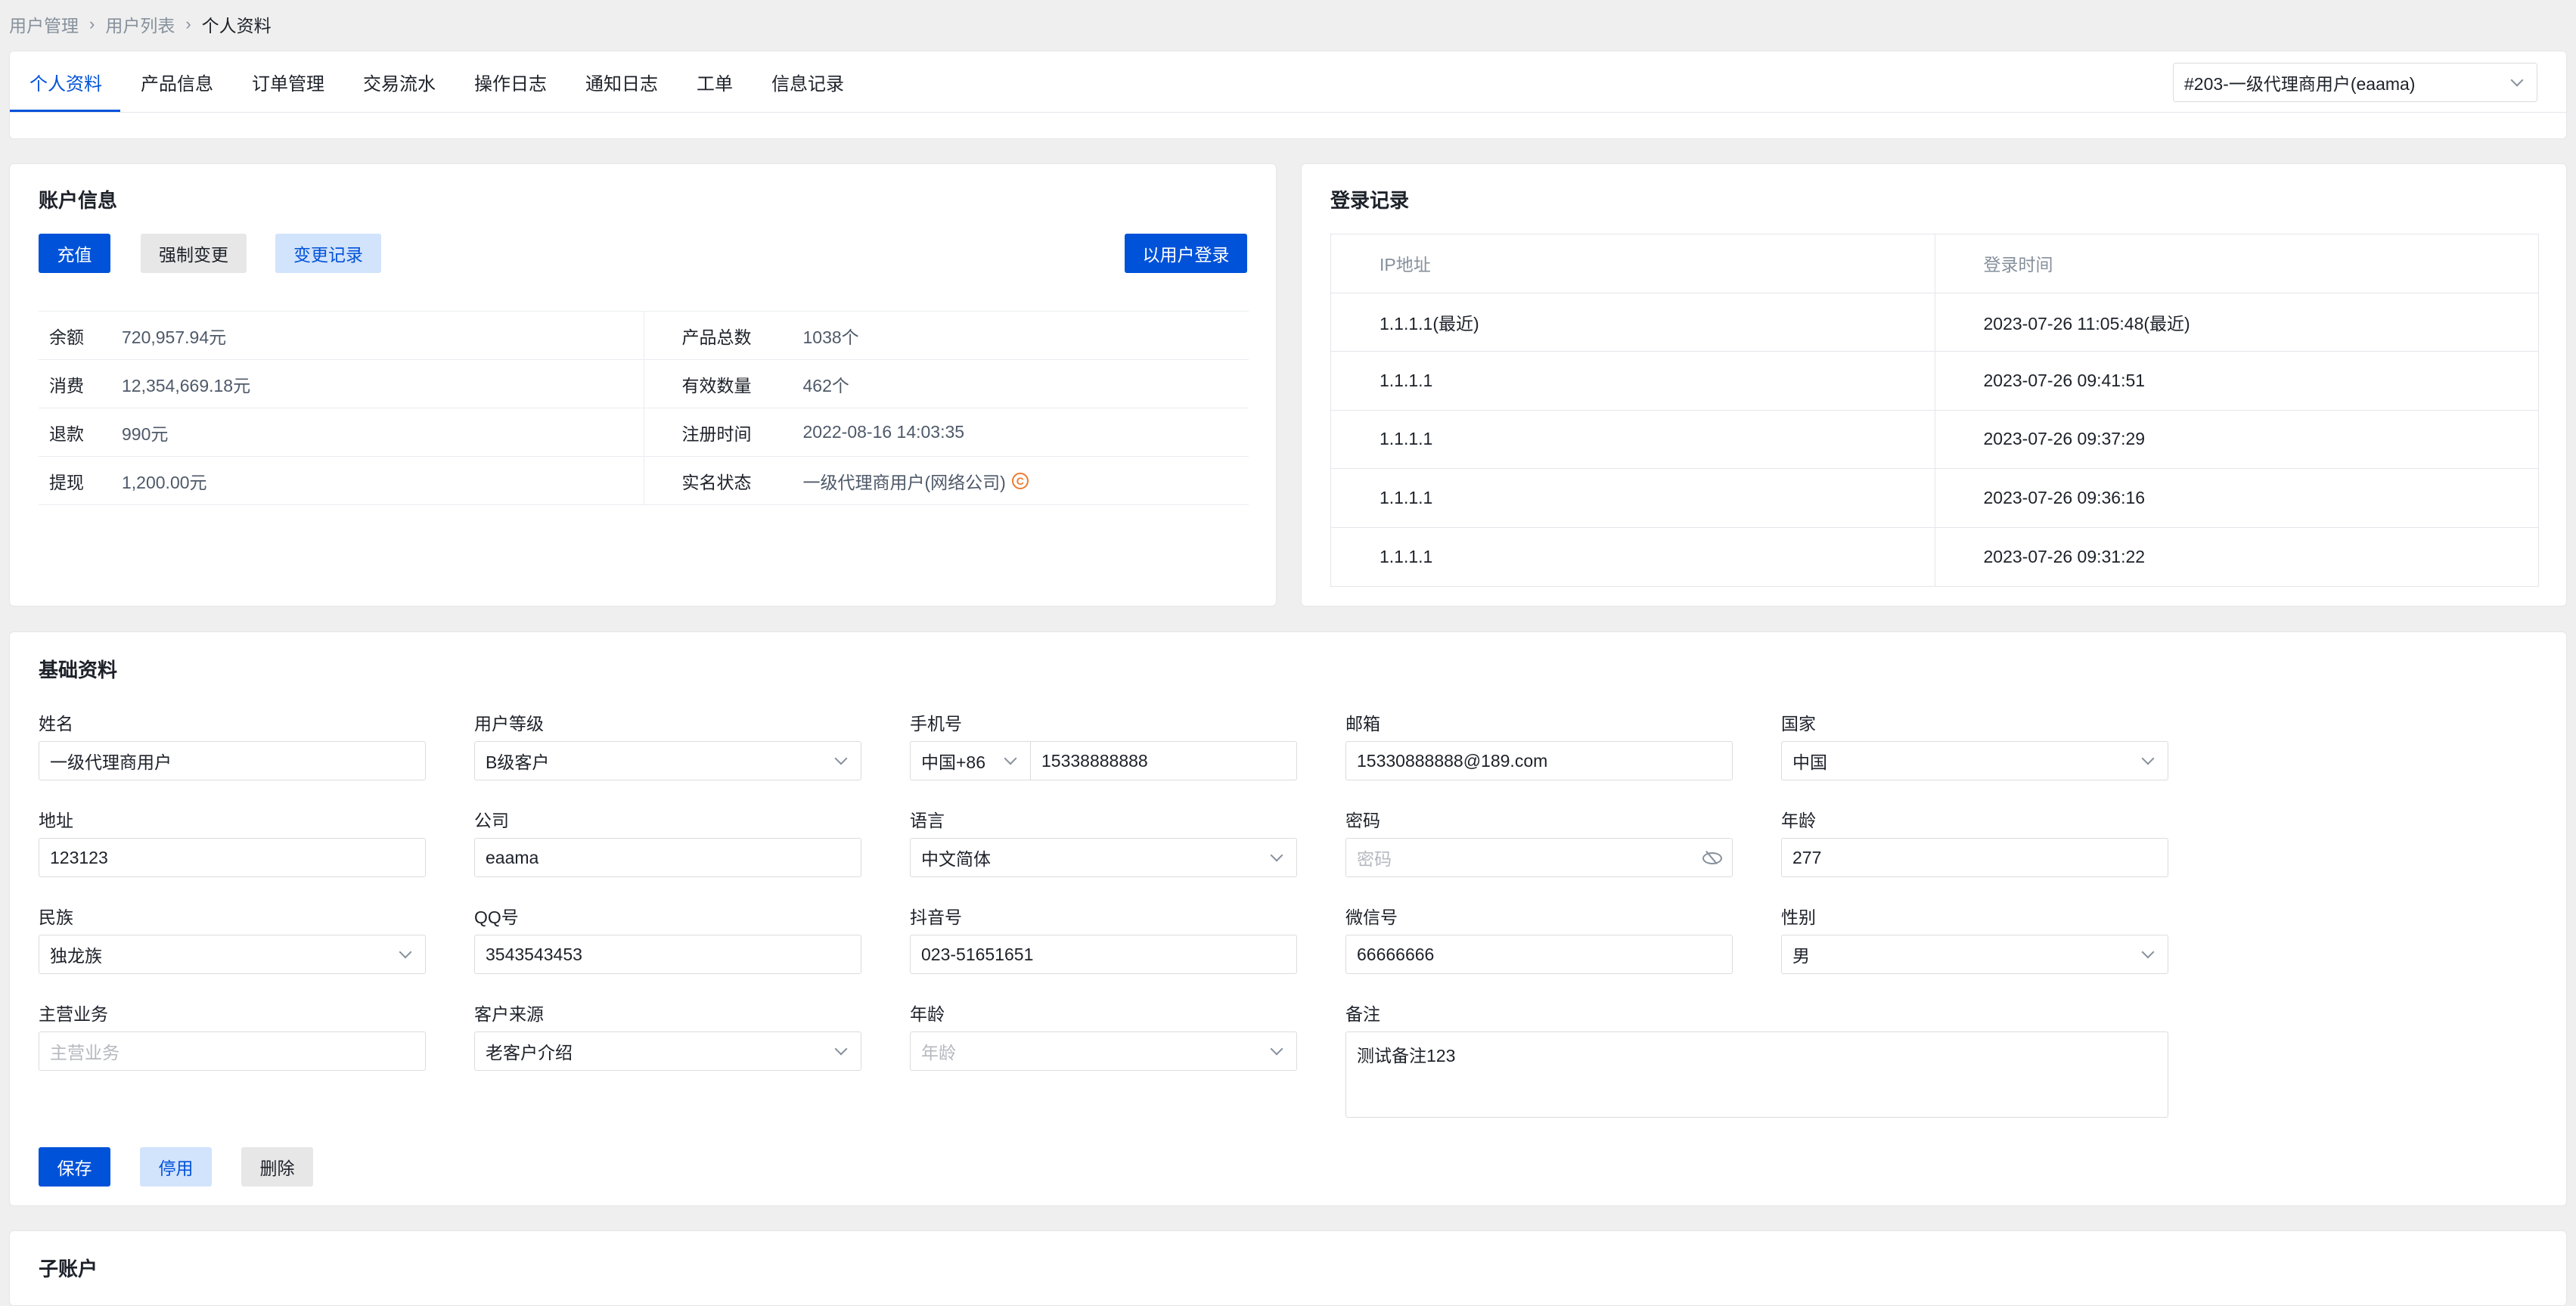  I want to click on product-total-value: 1038个, so click(830, 337).